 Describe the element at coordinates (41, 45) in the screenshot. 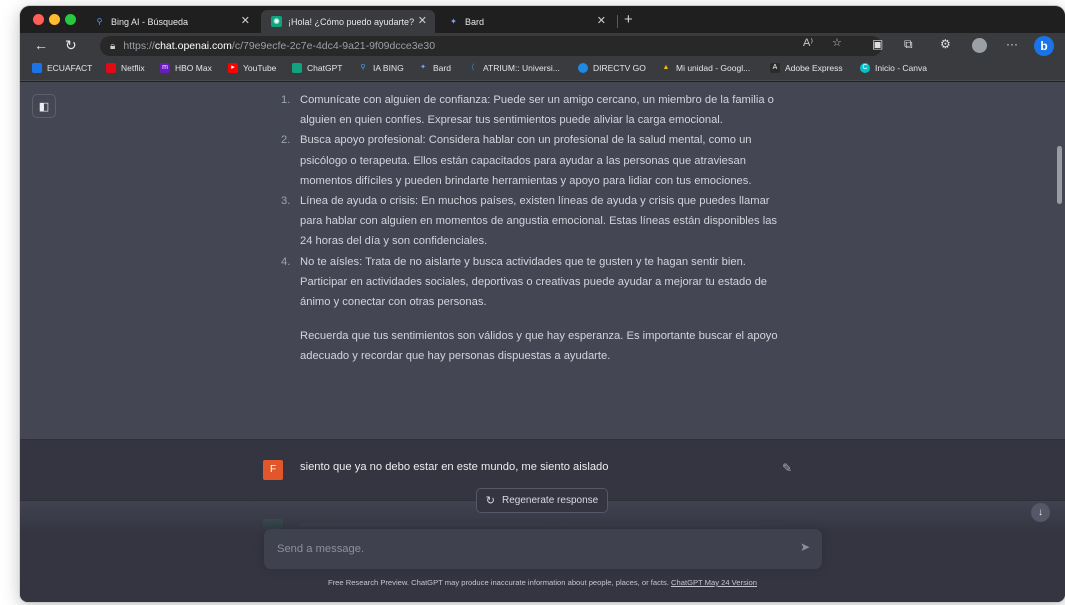

I see `back-arrow-icon: ←` at that location.